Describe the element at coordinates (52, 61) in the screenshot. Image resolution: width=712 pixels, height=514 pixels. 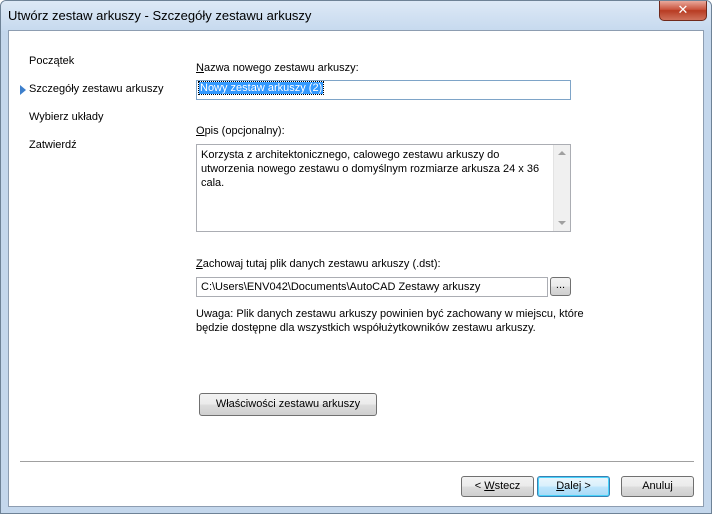
I see `nav-step-start: Początek` at that location.